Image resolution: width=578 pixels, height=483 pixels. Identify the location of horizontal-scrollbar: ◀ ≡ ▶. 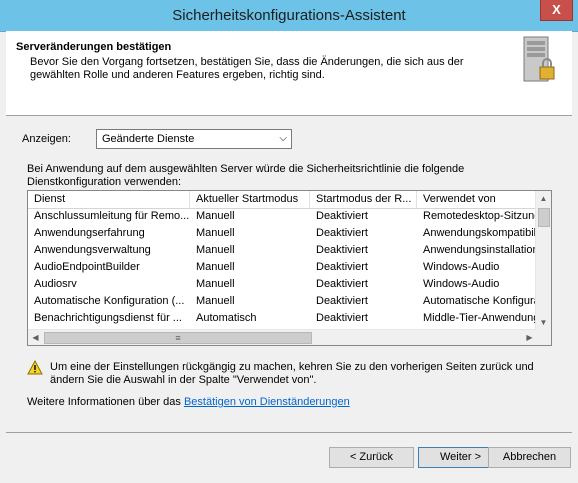
(282, 337).